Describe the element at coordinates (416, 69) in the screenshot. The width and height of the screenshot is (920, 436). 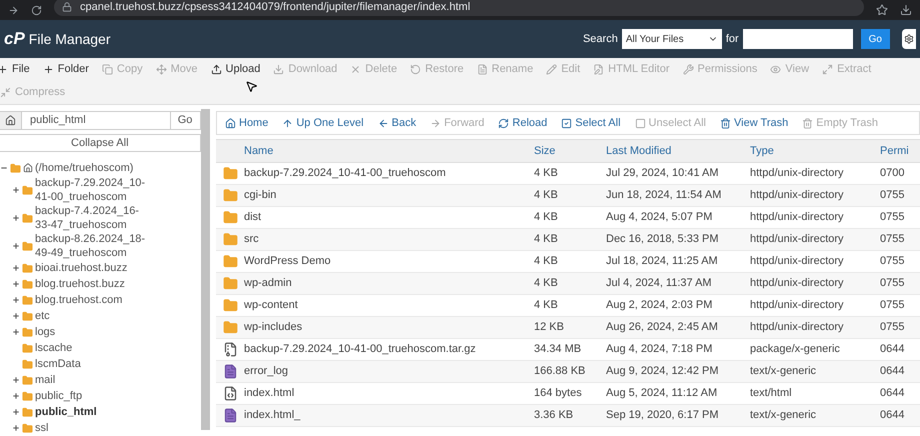
I see `undo-icon` at that location.